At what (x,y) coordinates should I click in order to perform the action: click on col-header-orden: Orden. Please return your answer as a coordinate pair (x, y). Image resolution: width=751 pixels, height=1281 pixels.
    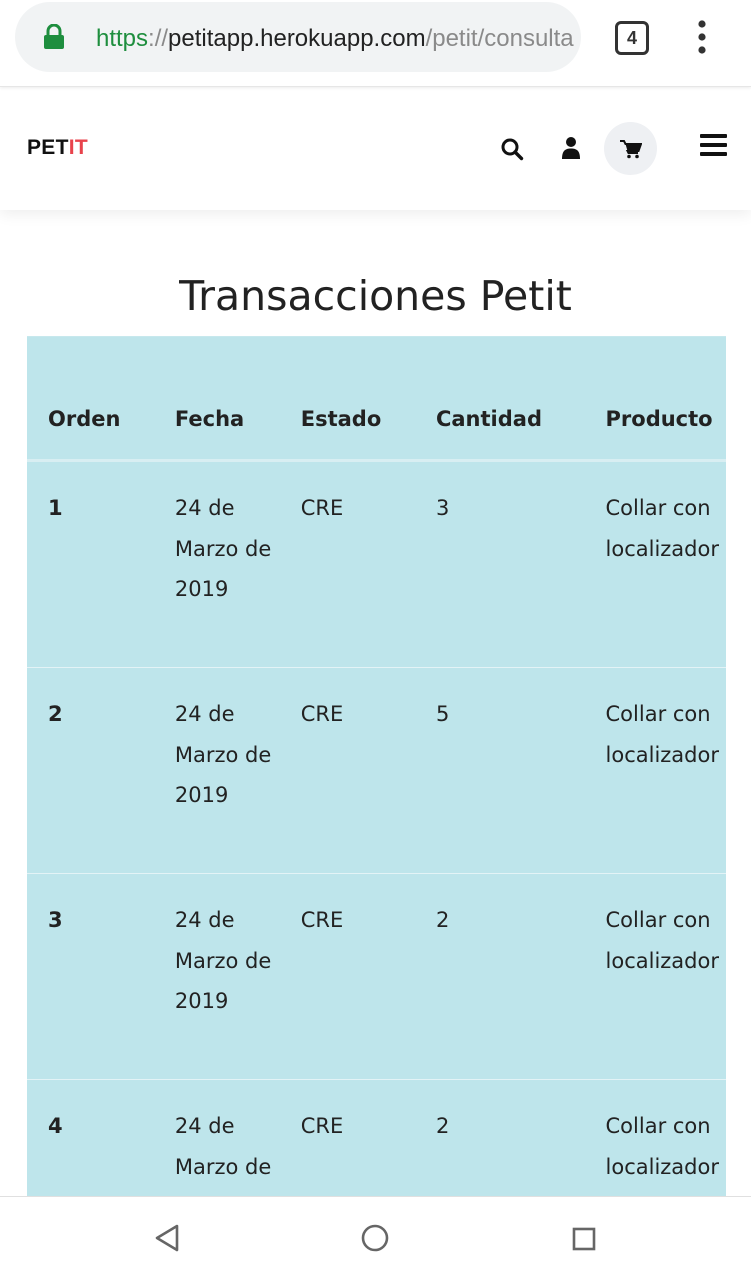
    Looking at the image, I should click on (90, 399).